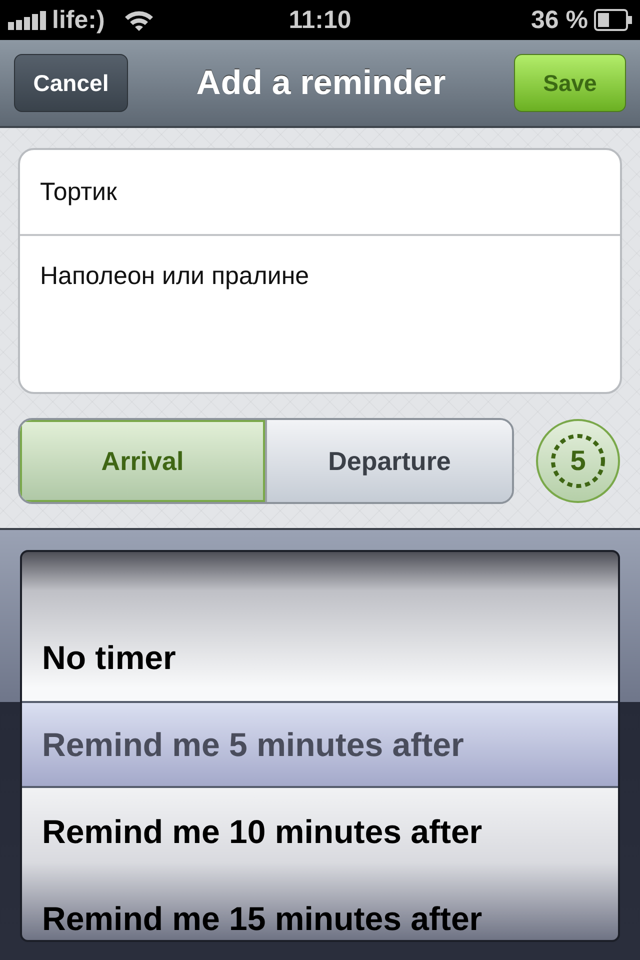 The height and width of the screenshot is (960, 640). I want to click on picker-option: Remind me 15 minutes after, so click(320, 907).